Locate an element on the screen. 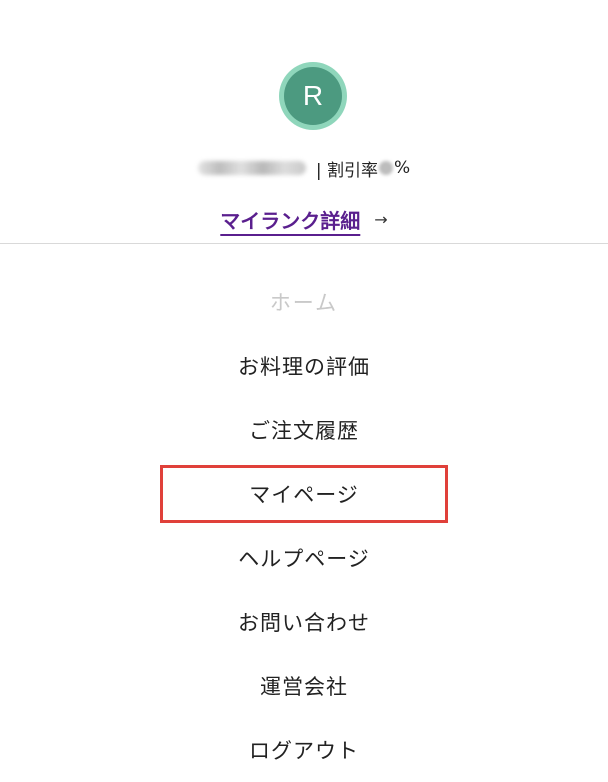 This screenshot has width=608, height=782. avatar: R is located at coordinates (313, 96).